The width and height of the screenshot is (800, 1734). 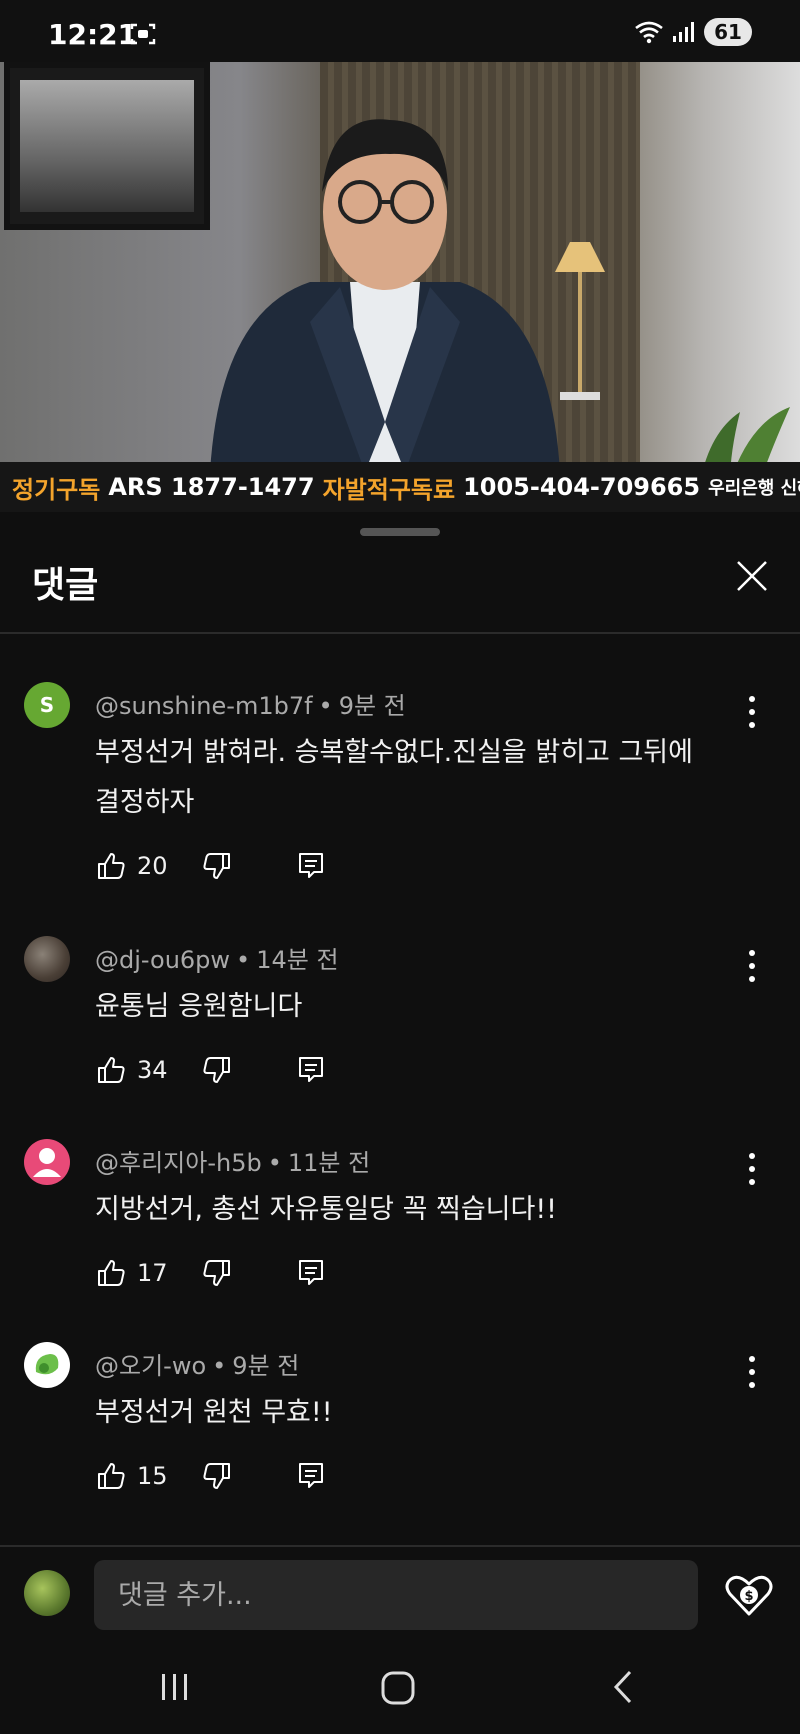 What do you see at coordinates (152, 1476) in the screenshot?
I see `like-count: 15` at bounding box center [152, 1476].